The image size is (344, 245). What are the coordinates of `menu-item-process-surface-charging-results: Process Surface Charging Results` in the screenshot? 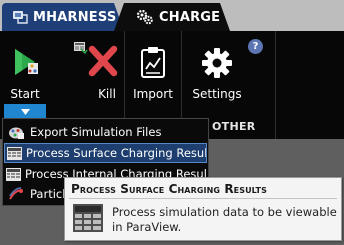 It's located at (105, 153).